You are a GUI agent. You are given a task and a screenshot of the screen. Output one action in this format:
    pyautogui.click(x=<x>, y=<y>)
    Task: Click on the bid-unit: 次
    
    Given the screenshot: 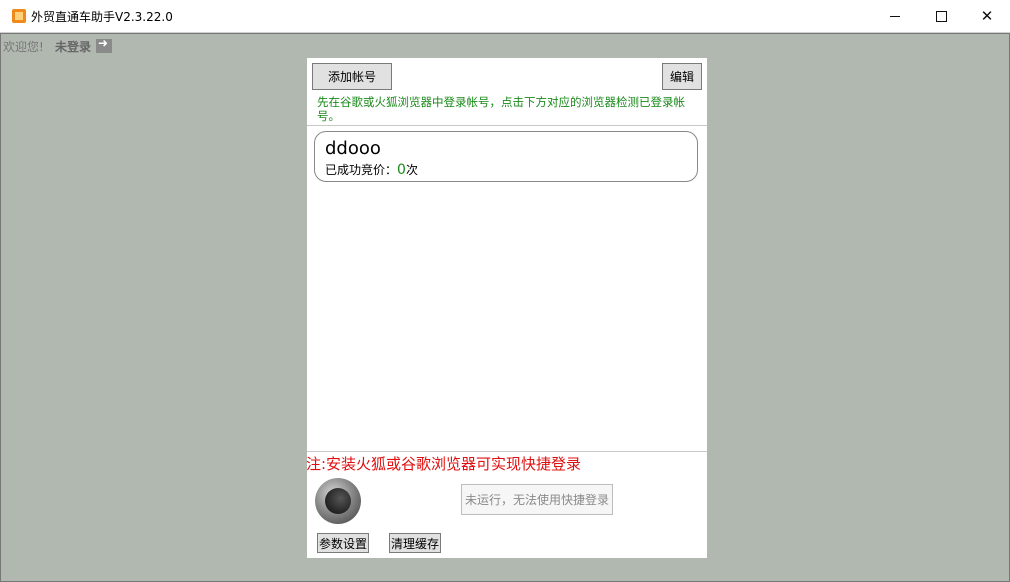 What is the action you would take?
    pyautogui.click(x=411, y=170)
    